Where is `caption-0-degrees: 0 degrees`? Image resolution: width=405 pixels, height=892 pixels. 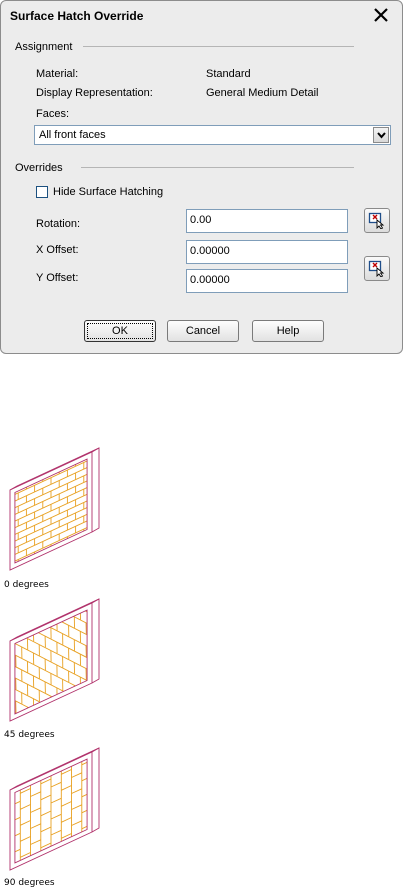
caption-0-degrees: 0 degrees is located at coordinates (26, 585).